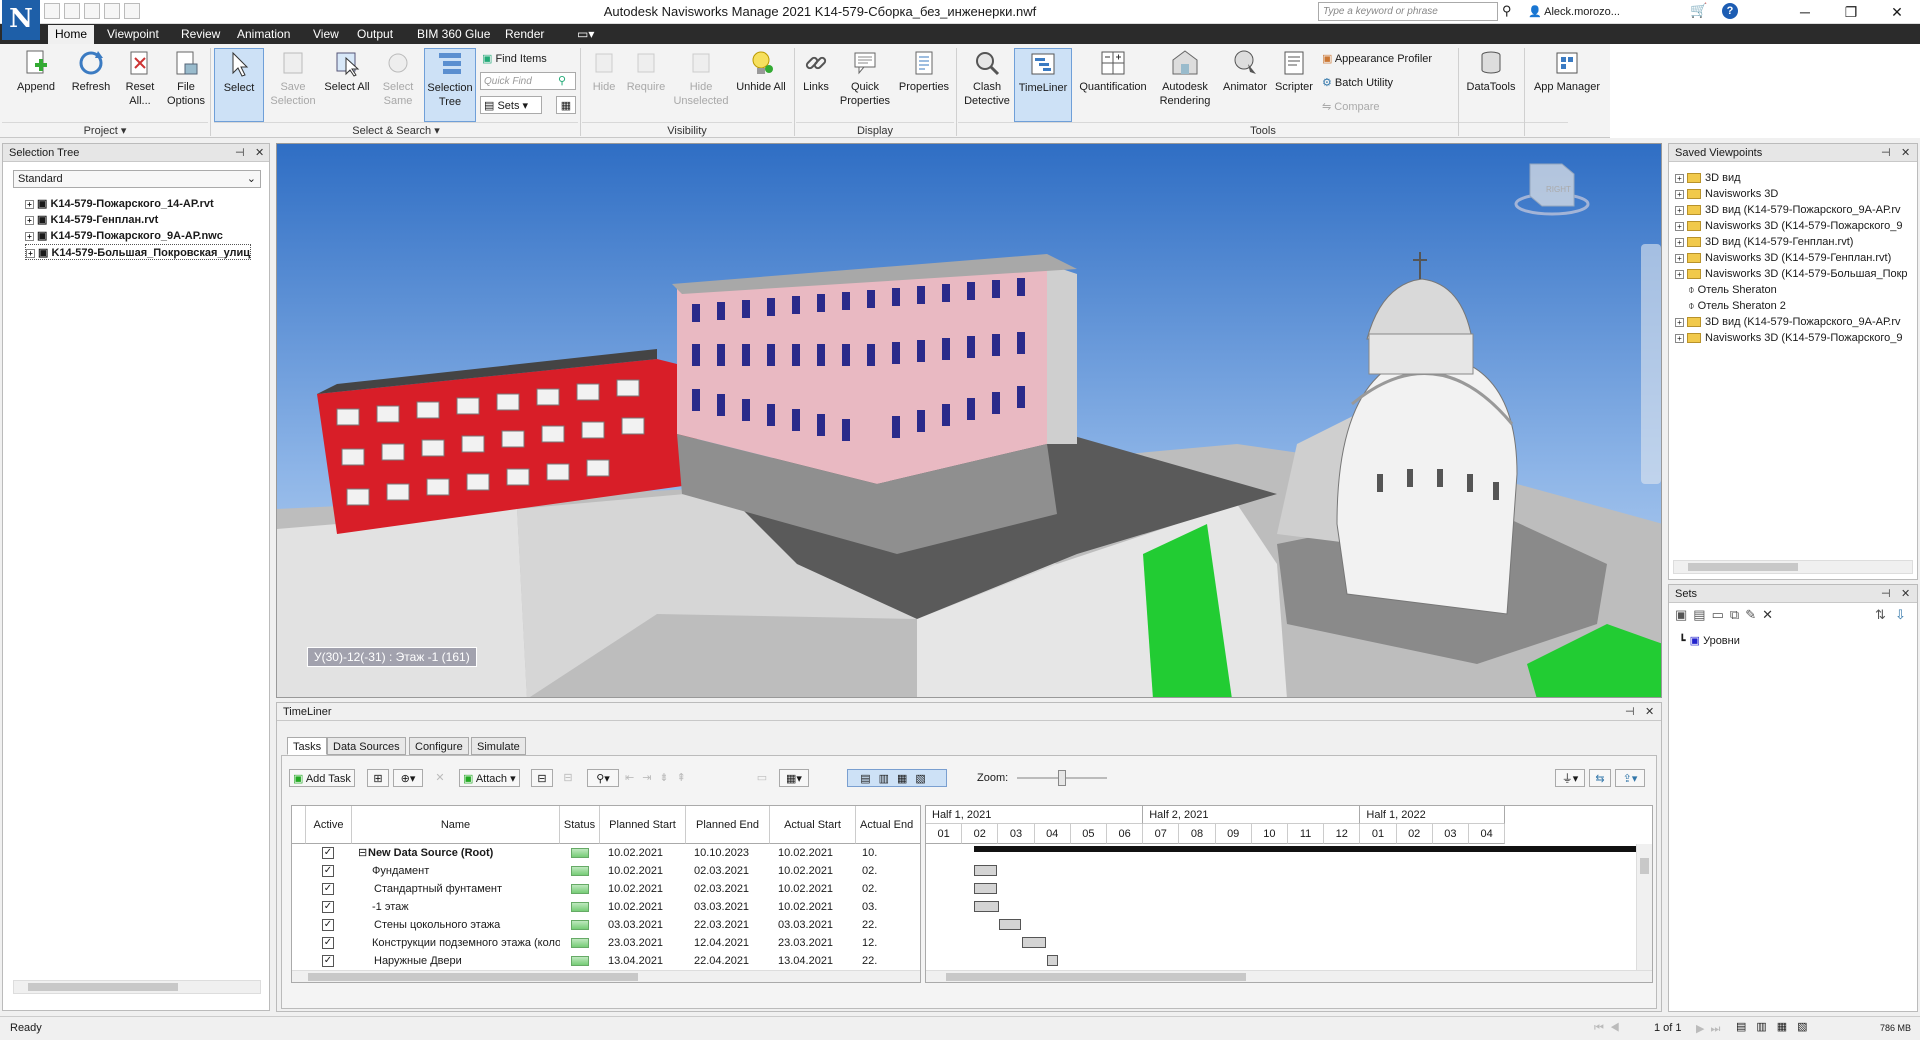 The height and width of the screenshot is (1040, 1920). What do you see at coordinates (112, 11) in the screenshot?
I see `qat-undo-icon` at bounding box center [112, 11].